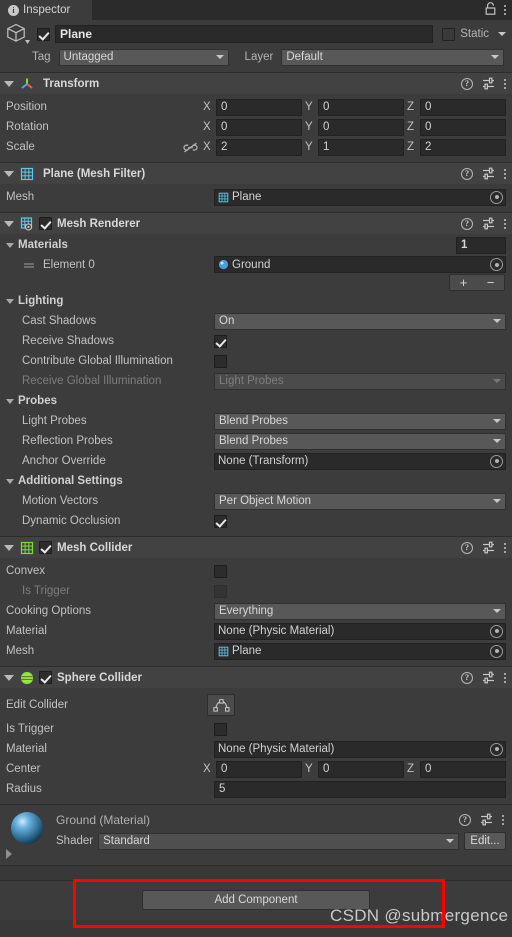 The image size is (512, 937). Describe the element at coordinates (278, 841) in the screenshot. I see `shader-dropdown: Standard` at that location.